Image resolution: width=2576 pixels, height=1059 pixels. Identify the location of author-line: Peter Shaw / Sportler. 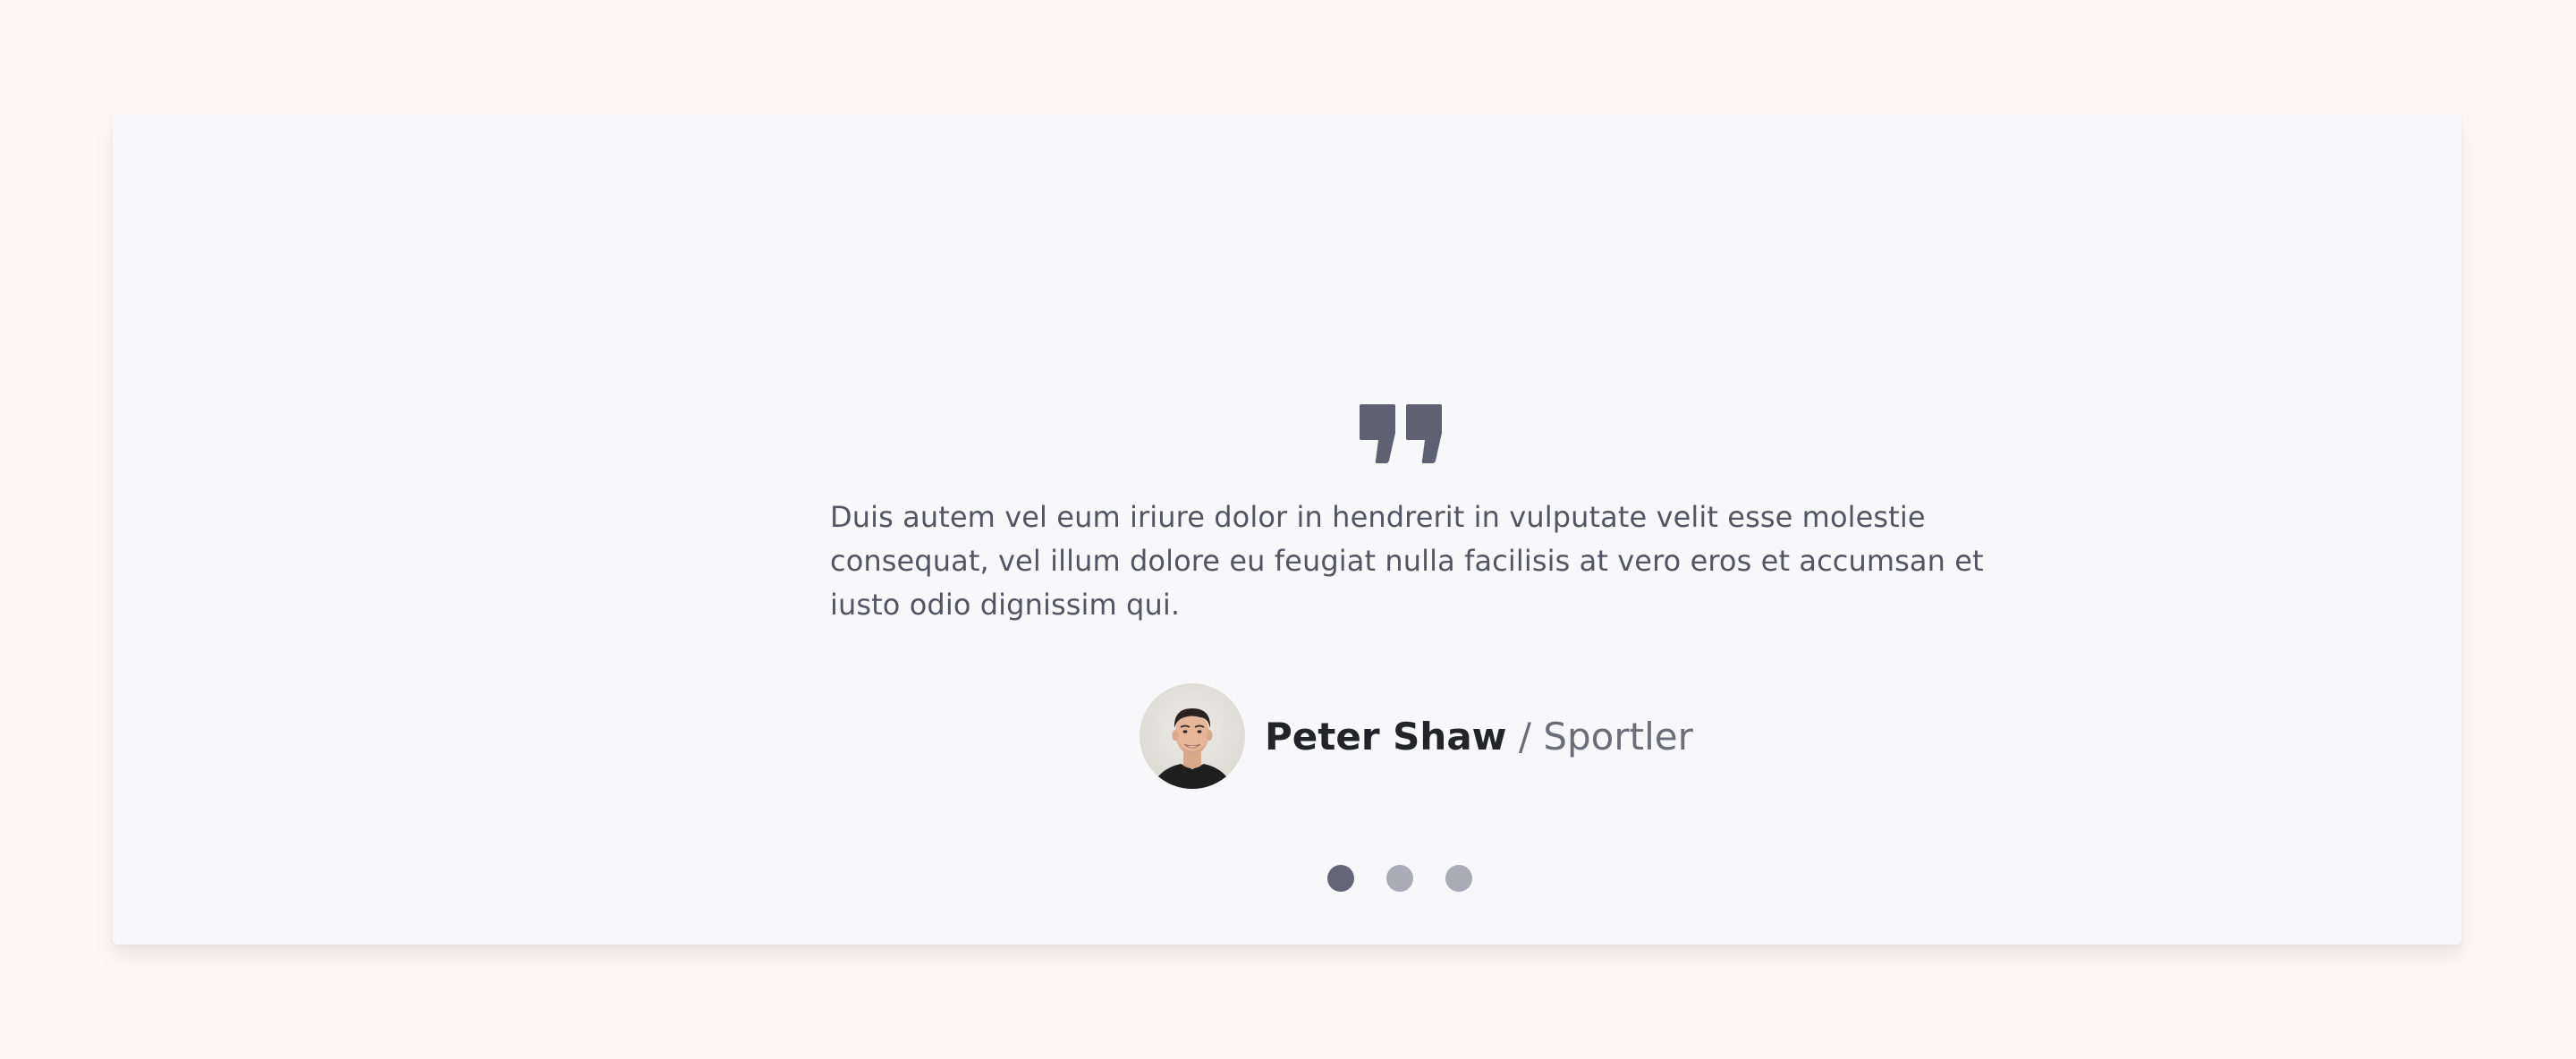
(1479, 736).